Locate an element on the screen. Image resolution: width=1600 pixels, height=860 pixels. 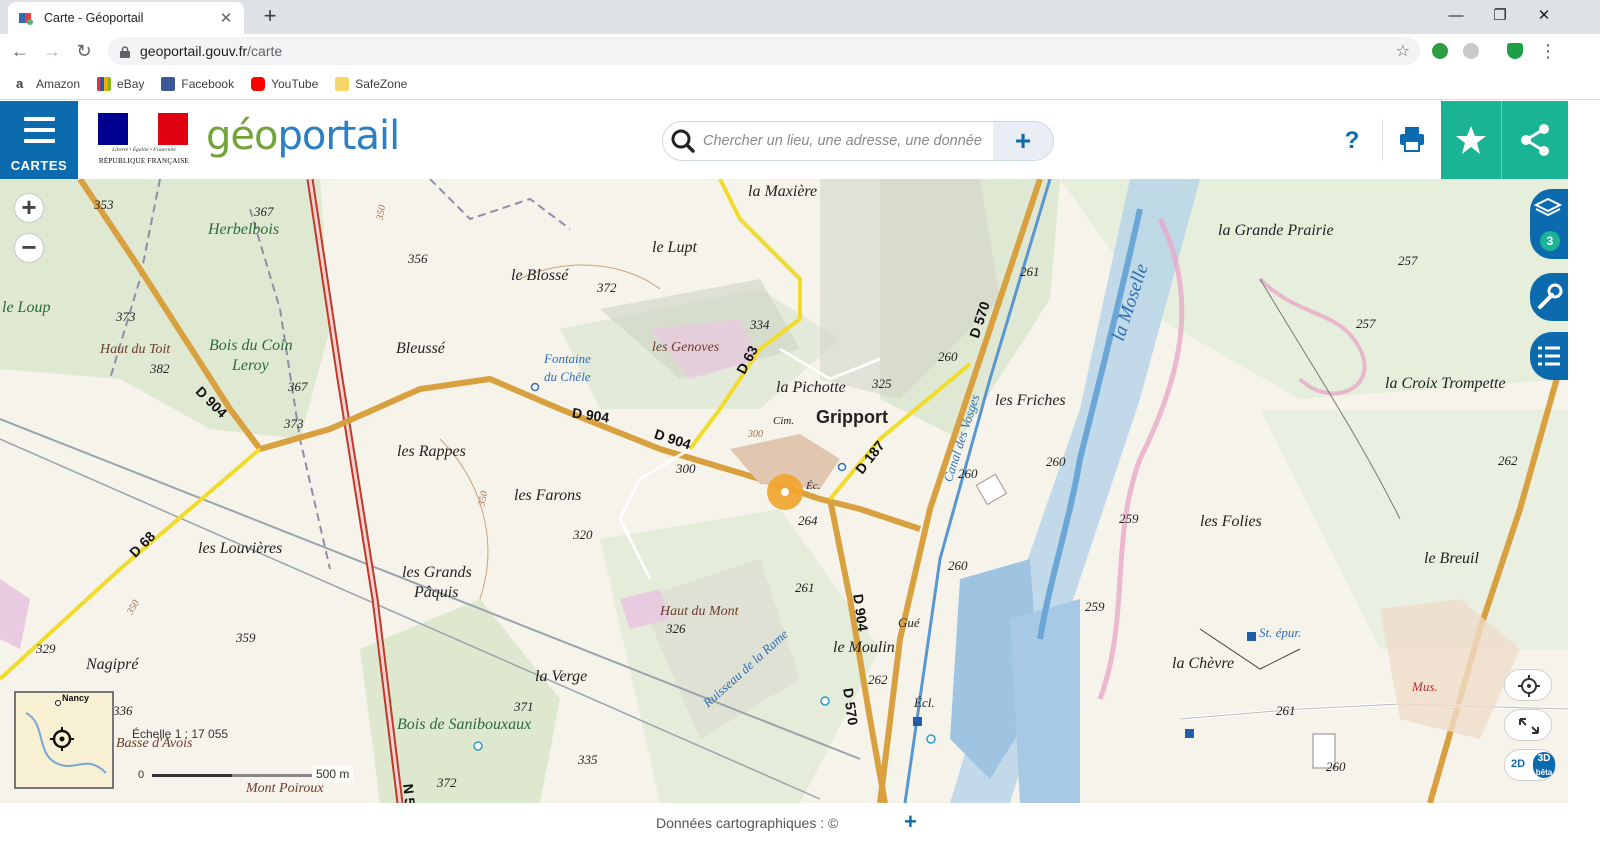
overview-minimap: Nancy is located at coordinates (64, 740).